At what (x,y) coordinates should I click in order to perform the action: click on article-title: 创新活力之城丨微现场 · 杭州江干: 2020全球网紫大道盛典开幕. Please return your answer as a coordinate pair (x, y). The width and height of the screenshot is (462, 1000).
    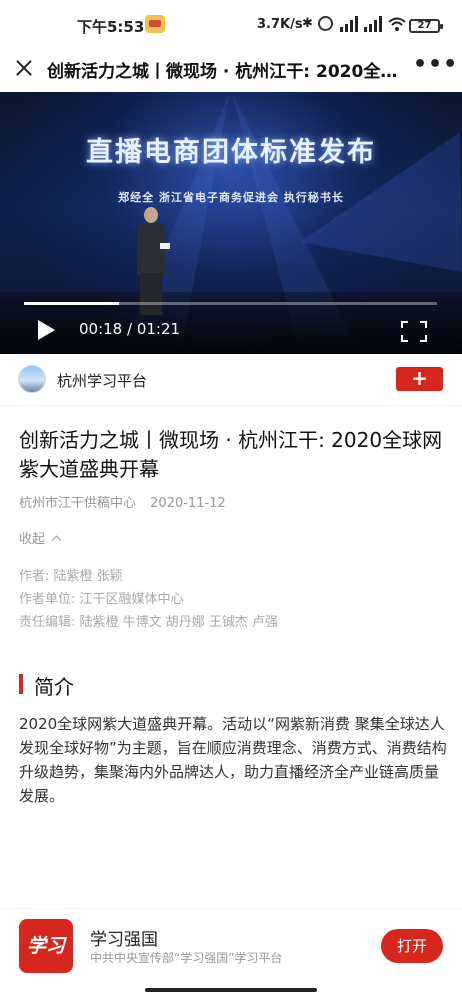
    Looking at the image, I should click on (231, 454).